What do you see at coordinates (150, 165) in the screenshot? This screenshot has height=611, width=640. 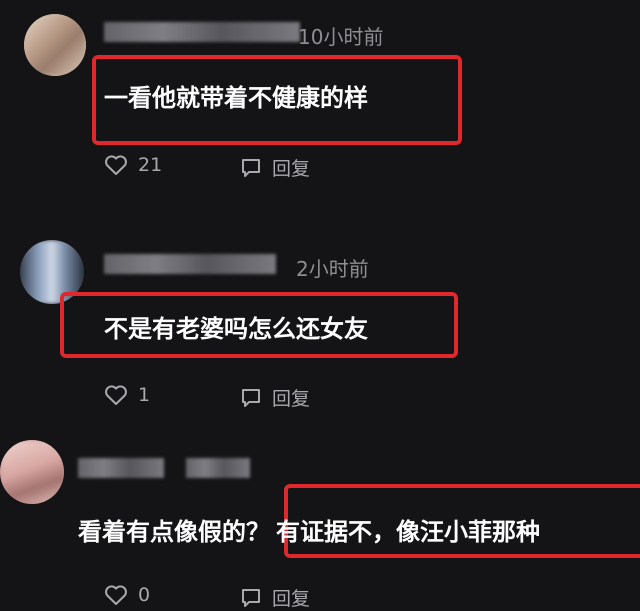 I see `like-count: 21` at bounding box center [150, 165].